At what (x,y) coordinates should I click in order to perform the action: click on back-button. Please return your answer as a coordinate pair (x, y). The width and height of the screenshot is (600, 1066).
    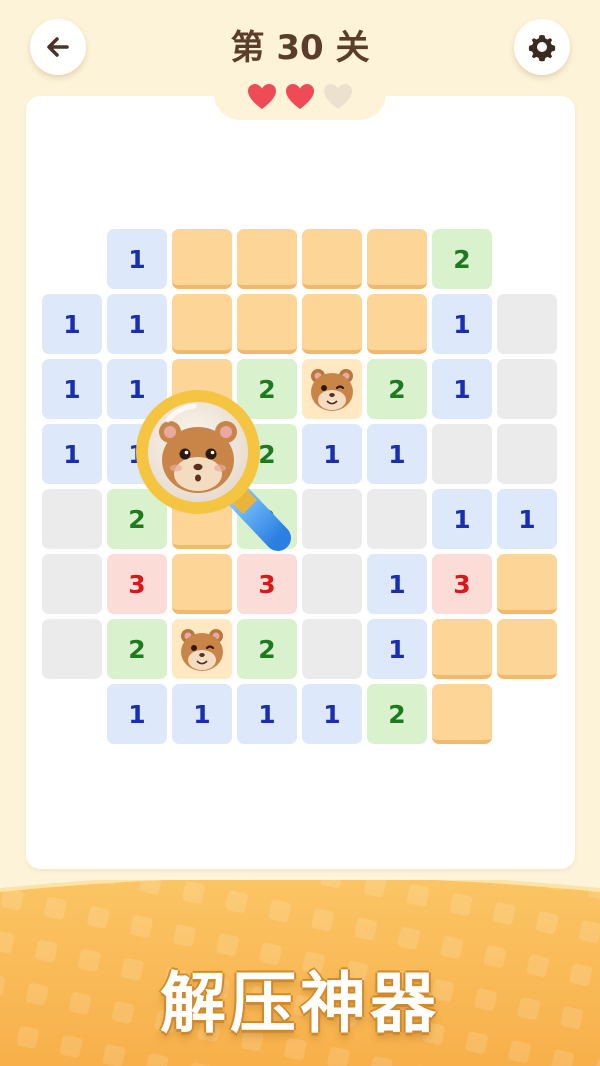
    Looking at the image, I should click on (58, 47).